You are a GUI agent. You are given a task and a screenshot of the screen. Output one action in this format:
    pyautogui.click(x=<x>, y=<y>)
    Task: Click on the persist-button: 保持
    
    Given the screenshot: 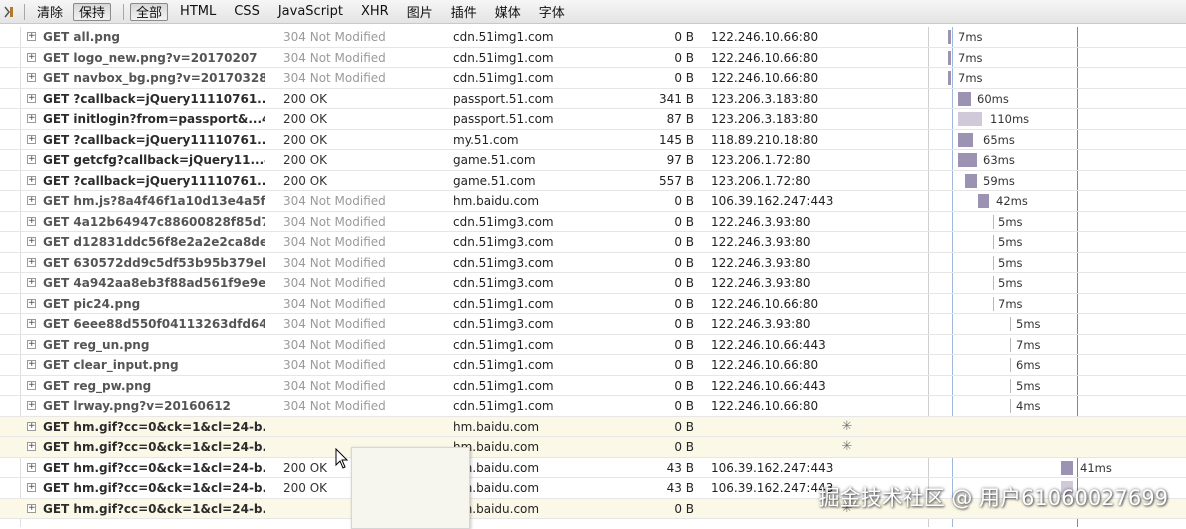 What is the action you would take?
    pyautogui.click(x=92, y=11)
    